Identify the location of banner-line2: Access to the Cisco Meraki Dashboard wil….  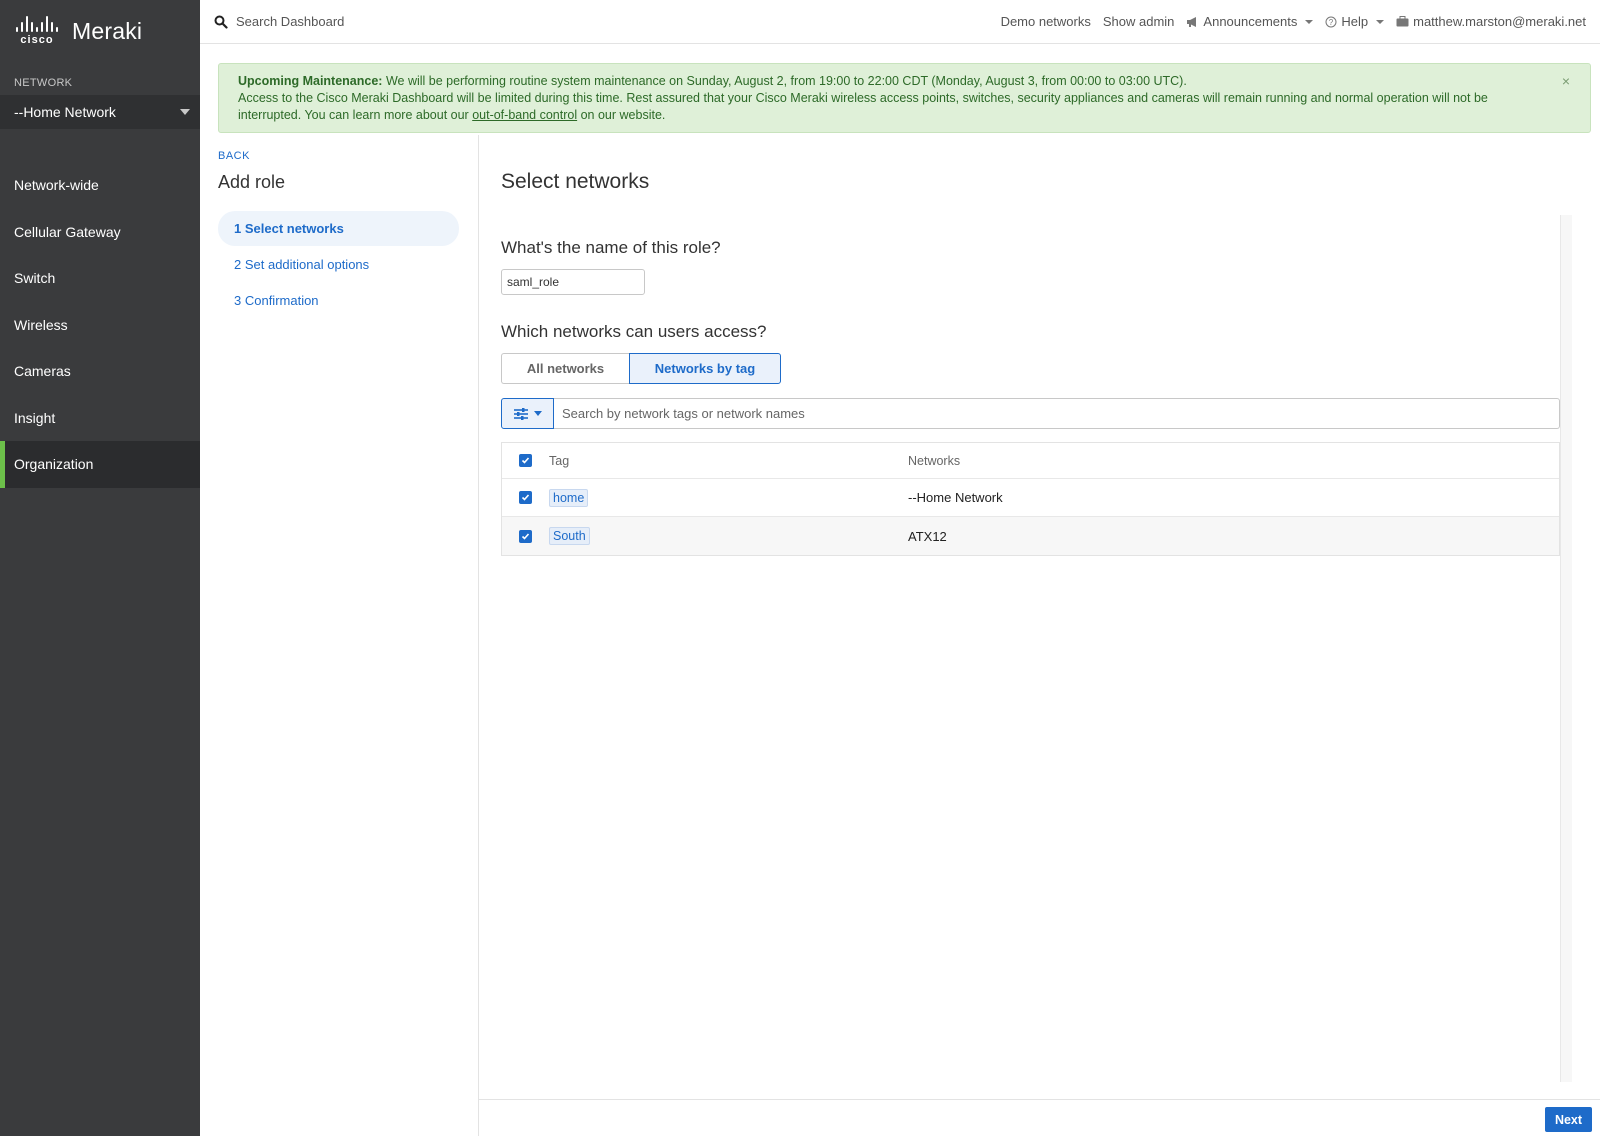
(863, 106).